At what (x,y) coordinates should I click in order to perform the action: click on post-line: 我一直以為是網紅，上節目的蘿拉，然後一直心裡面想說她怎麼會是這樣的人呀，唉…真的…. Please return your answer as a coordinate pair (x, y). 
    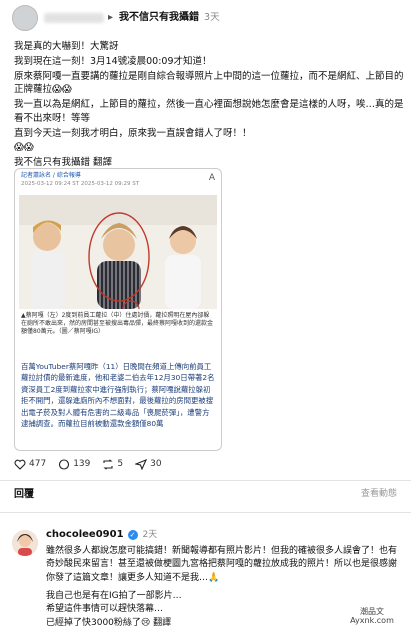
    Looking at the image, I should click on (209, 111).